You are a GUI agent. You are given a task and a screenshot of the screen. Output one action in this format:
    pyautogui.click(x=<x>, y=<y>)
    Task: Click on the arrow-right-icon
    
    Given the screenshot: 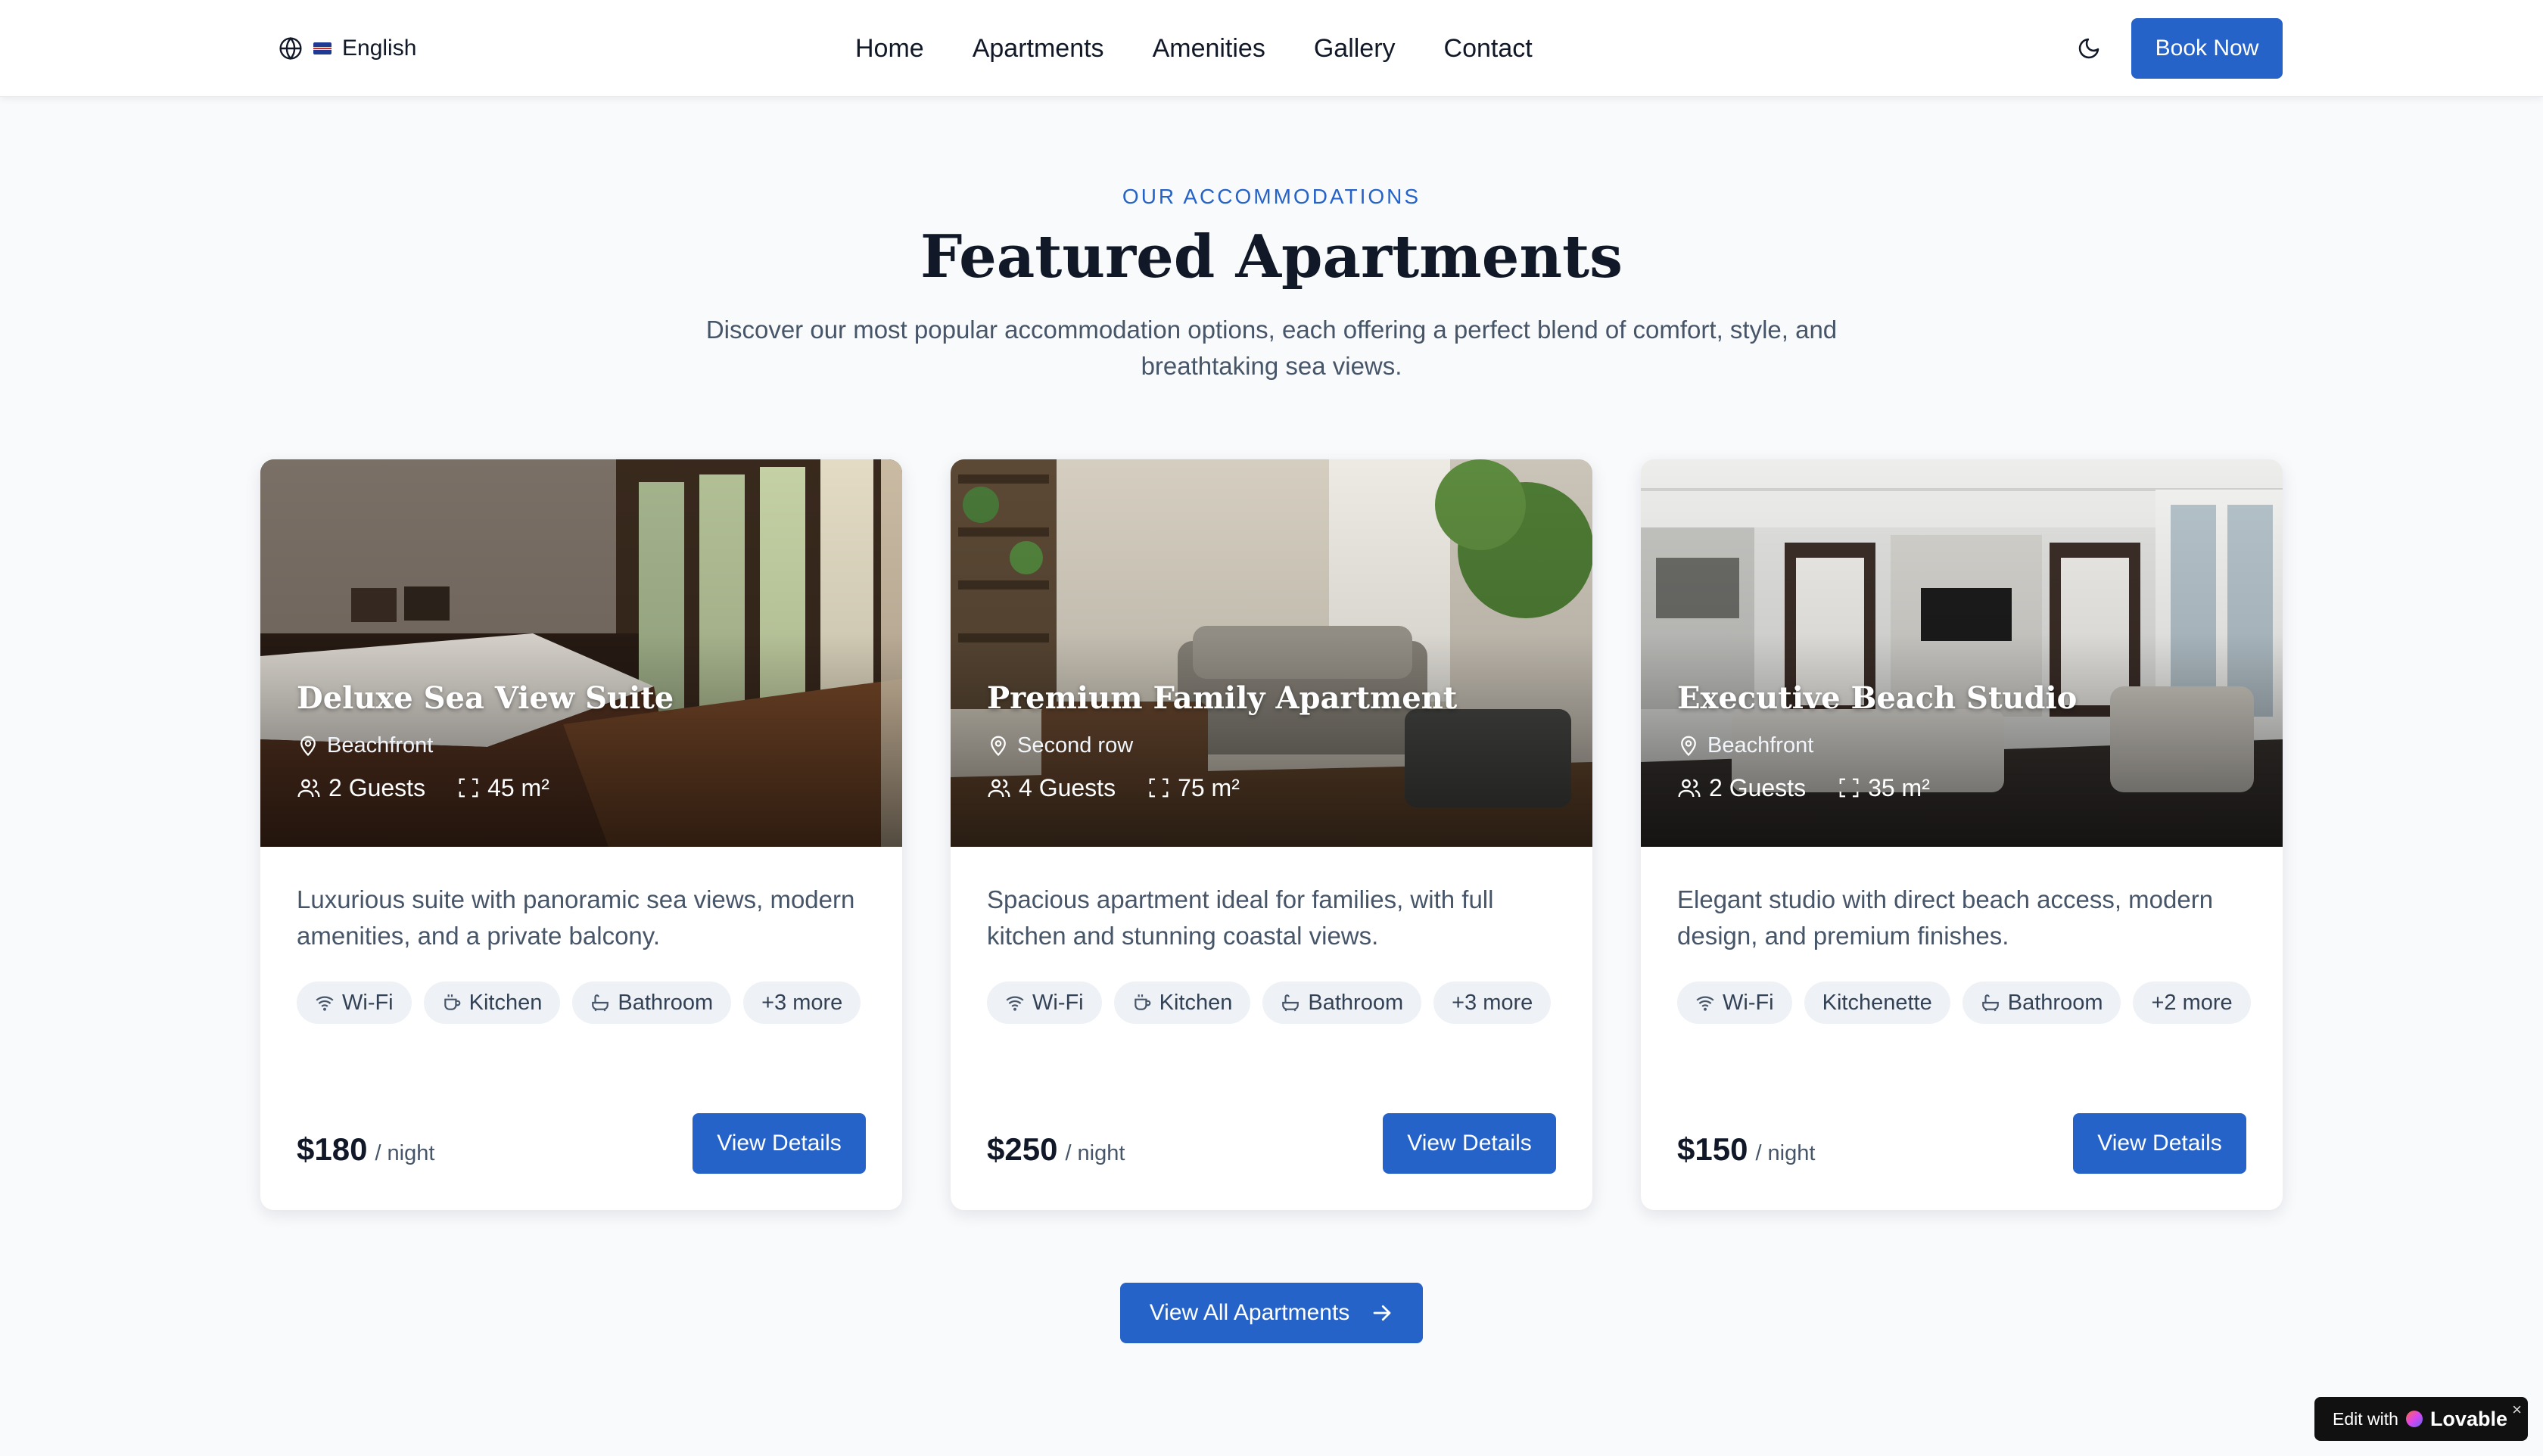 What is the action you would take?
    pyautogui.click(x=1382, y=1313)
    